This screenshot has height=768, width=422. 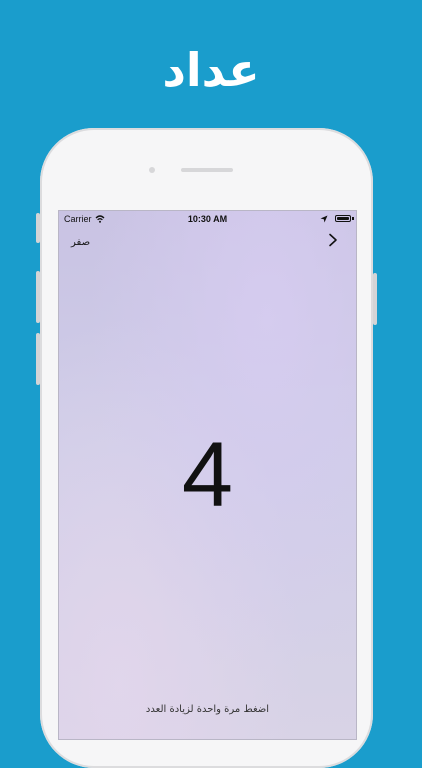 I want to click on front-camera, so click(x=152, y=170).